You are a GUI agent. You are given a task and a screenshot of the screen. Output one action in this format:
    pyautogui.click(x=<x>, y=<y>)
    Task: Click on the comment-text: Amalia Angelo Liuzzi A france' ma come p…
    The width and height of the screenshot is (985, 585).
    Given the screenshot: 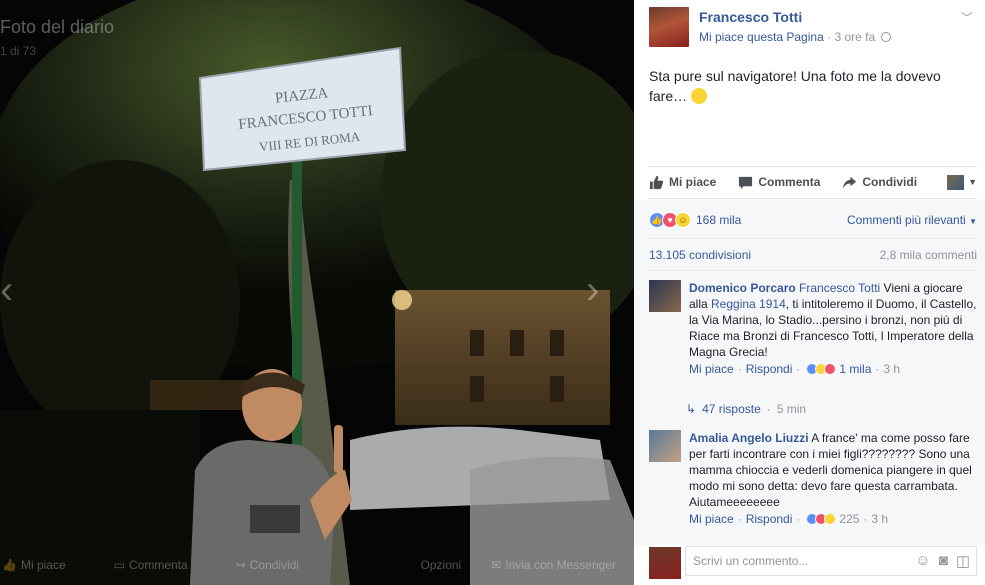 What is the action you would take?
    pyautogui.click(x=833, y=470)
    